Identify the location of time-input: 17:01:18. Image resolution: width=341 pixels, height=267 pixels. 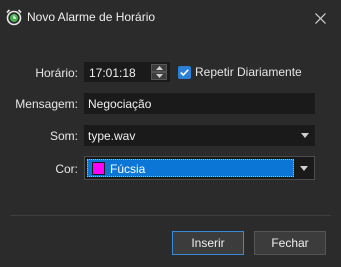
(127, 72).